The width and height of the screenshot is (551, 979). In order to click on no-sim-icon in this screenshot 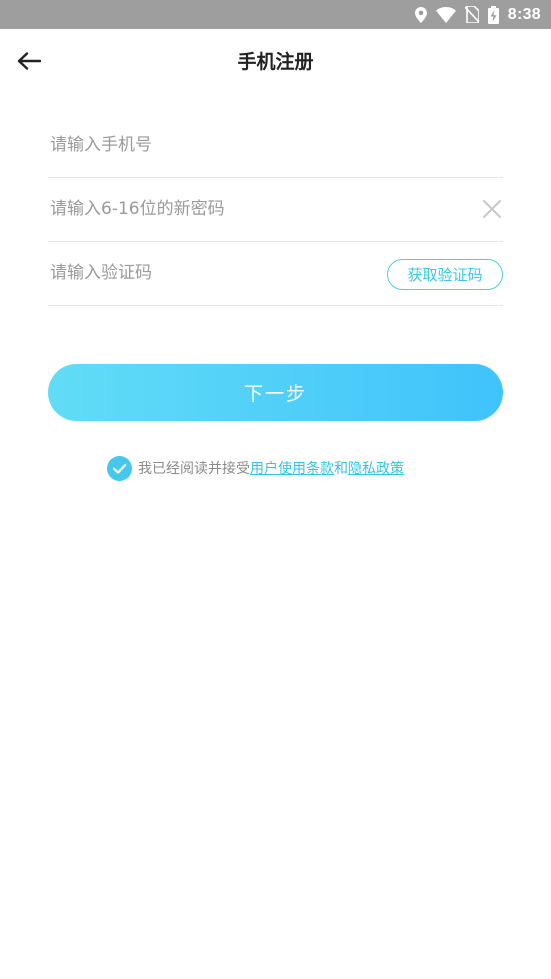, I will do `click(471, 14)`.